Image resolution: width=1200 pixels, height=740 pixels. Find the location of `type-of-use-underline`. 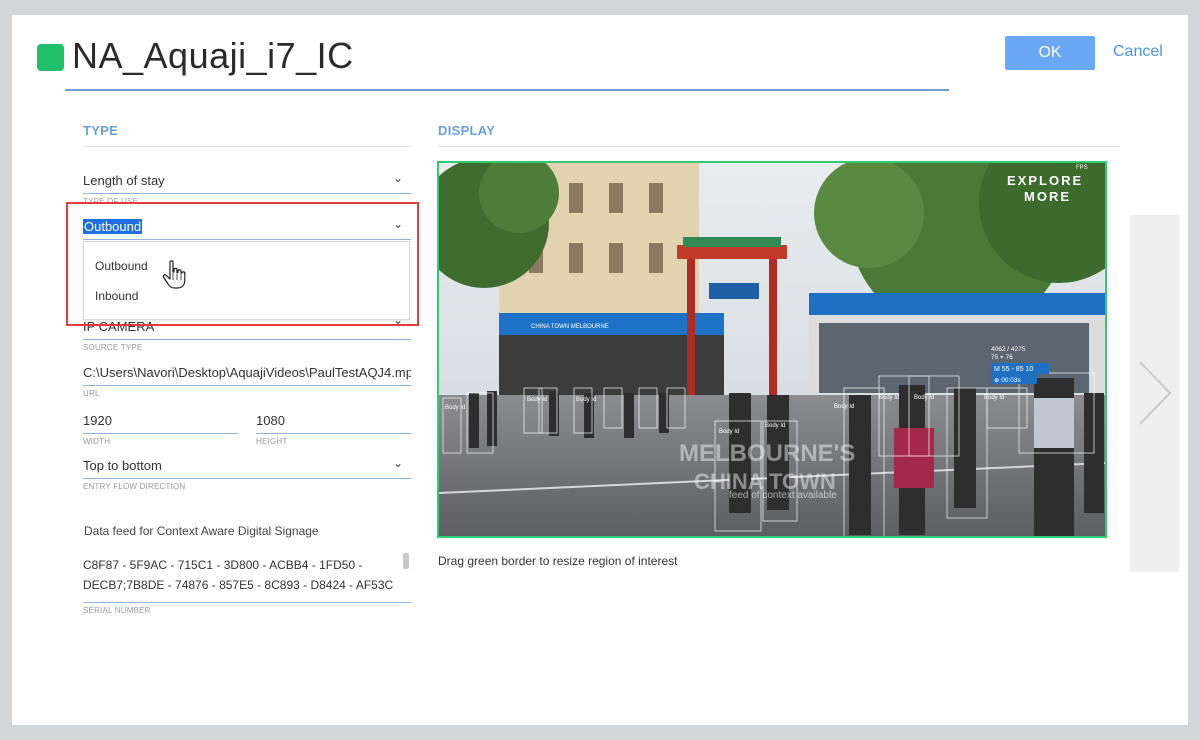

type-of-use-underline is located at coordinates (247, 193).